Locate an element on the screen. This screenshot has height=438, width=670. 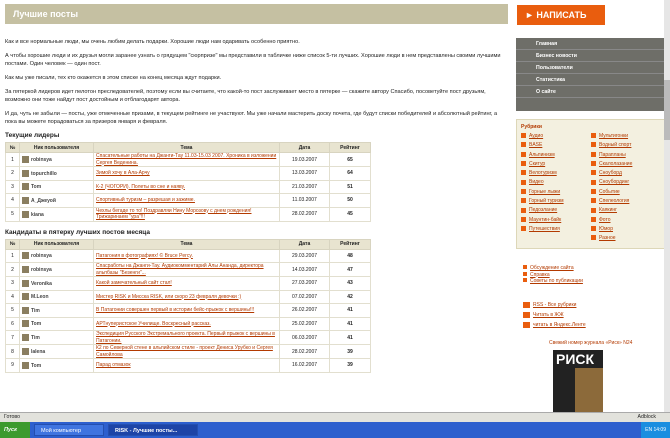
user-link: lalena is located at coordinates (38, 352).